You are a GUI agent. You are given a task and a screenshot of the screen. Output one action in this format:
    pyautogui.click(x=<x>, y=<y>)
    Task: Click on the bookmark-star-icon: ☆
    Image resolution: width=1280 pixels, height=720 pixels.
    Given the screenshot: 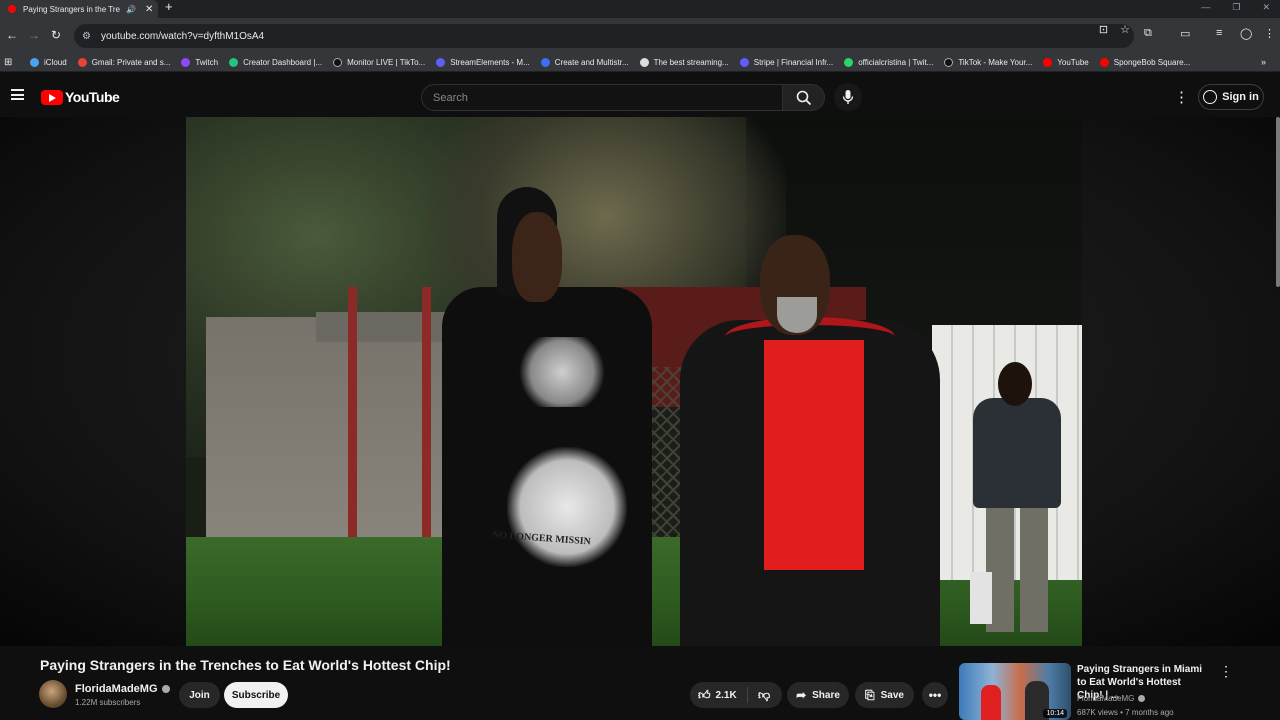 What is the action you would take?
    pyautogui.click(x=1125, y=29)
    